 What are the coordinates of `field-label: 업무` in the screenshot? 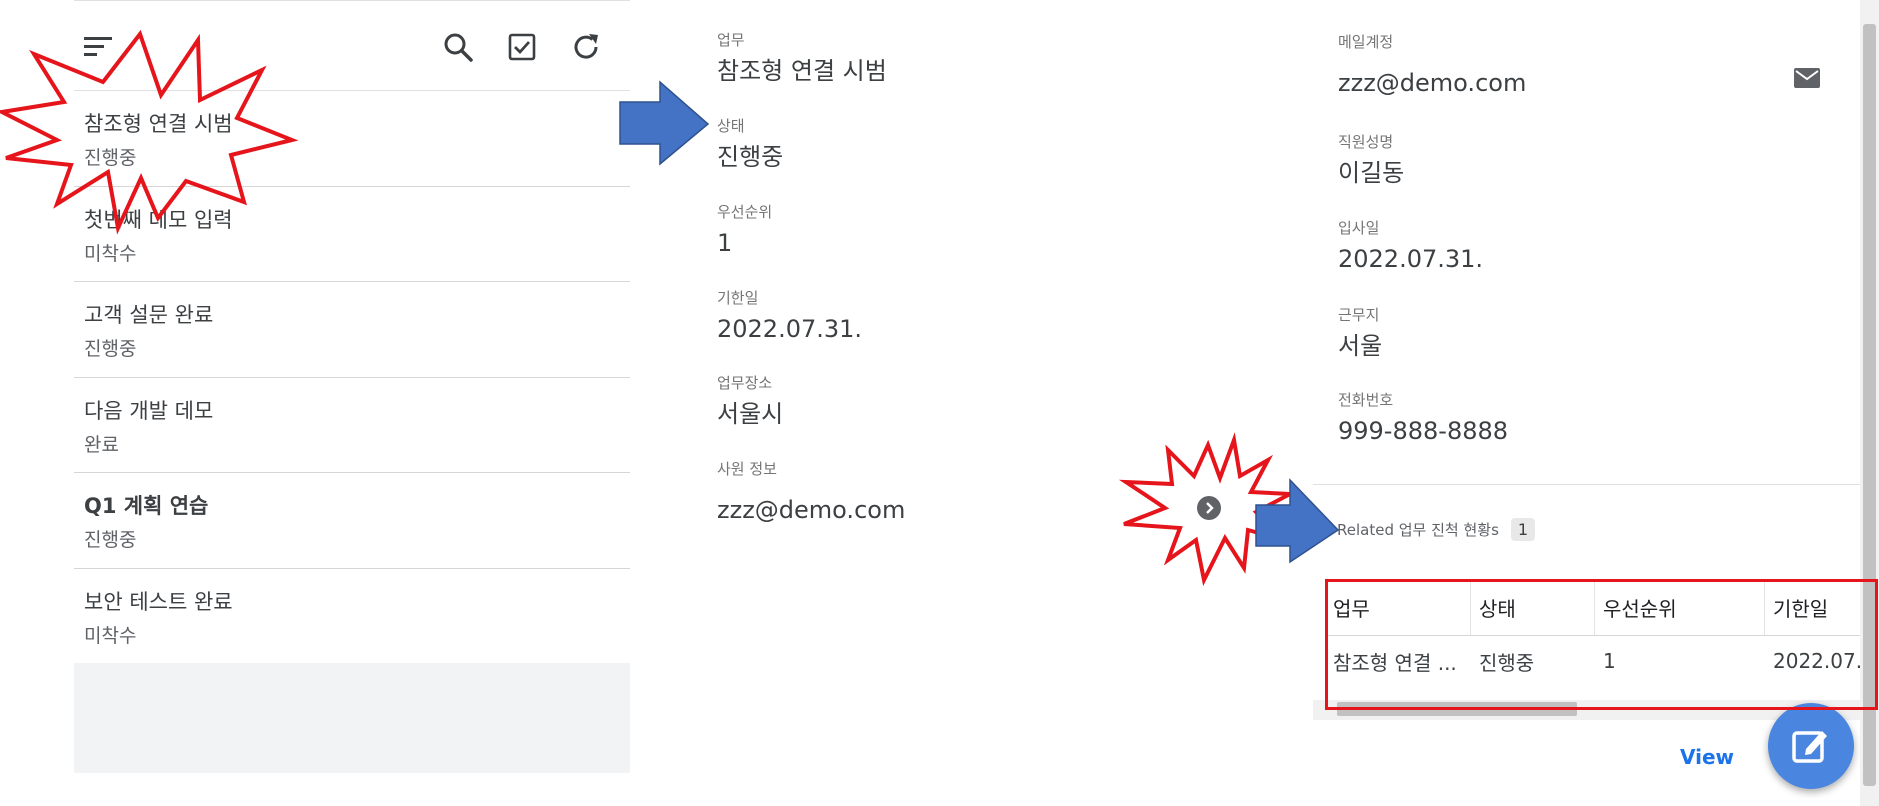 It's located at (731, 40).